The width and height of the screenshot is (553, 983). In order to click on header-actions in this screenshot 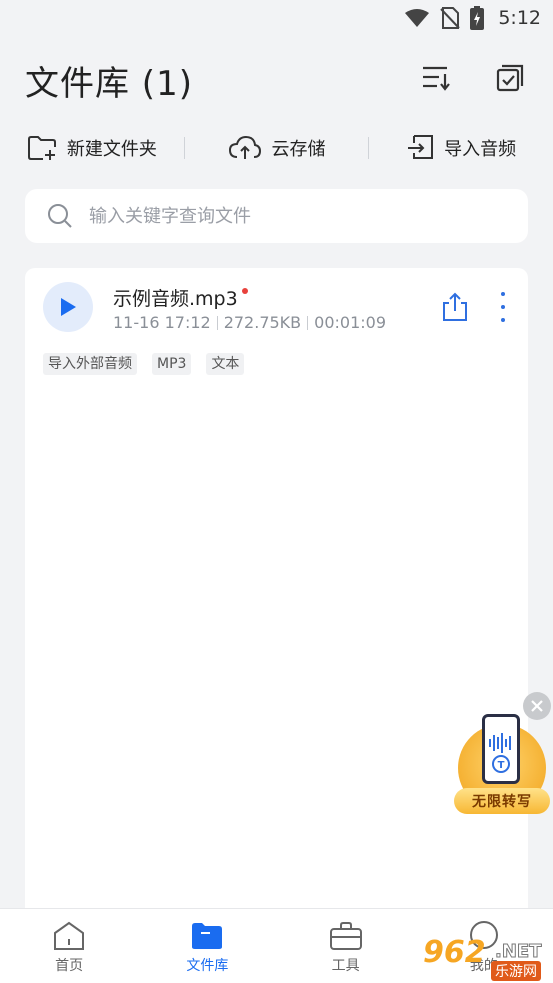, I will do `click(473, 78)`.